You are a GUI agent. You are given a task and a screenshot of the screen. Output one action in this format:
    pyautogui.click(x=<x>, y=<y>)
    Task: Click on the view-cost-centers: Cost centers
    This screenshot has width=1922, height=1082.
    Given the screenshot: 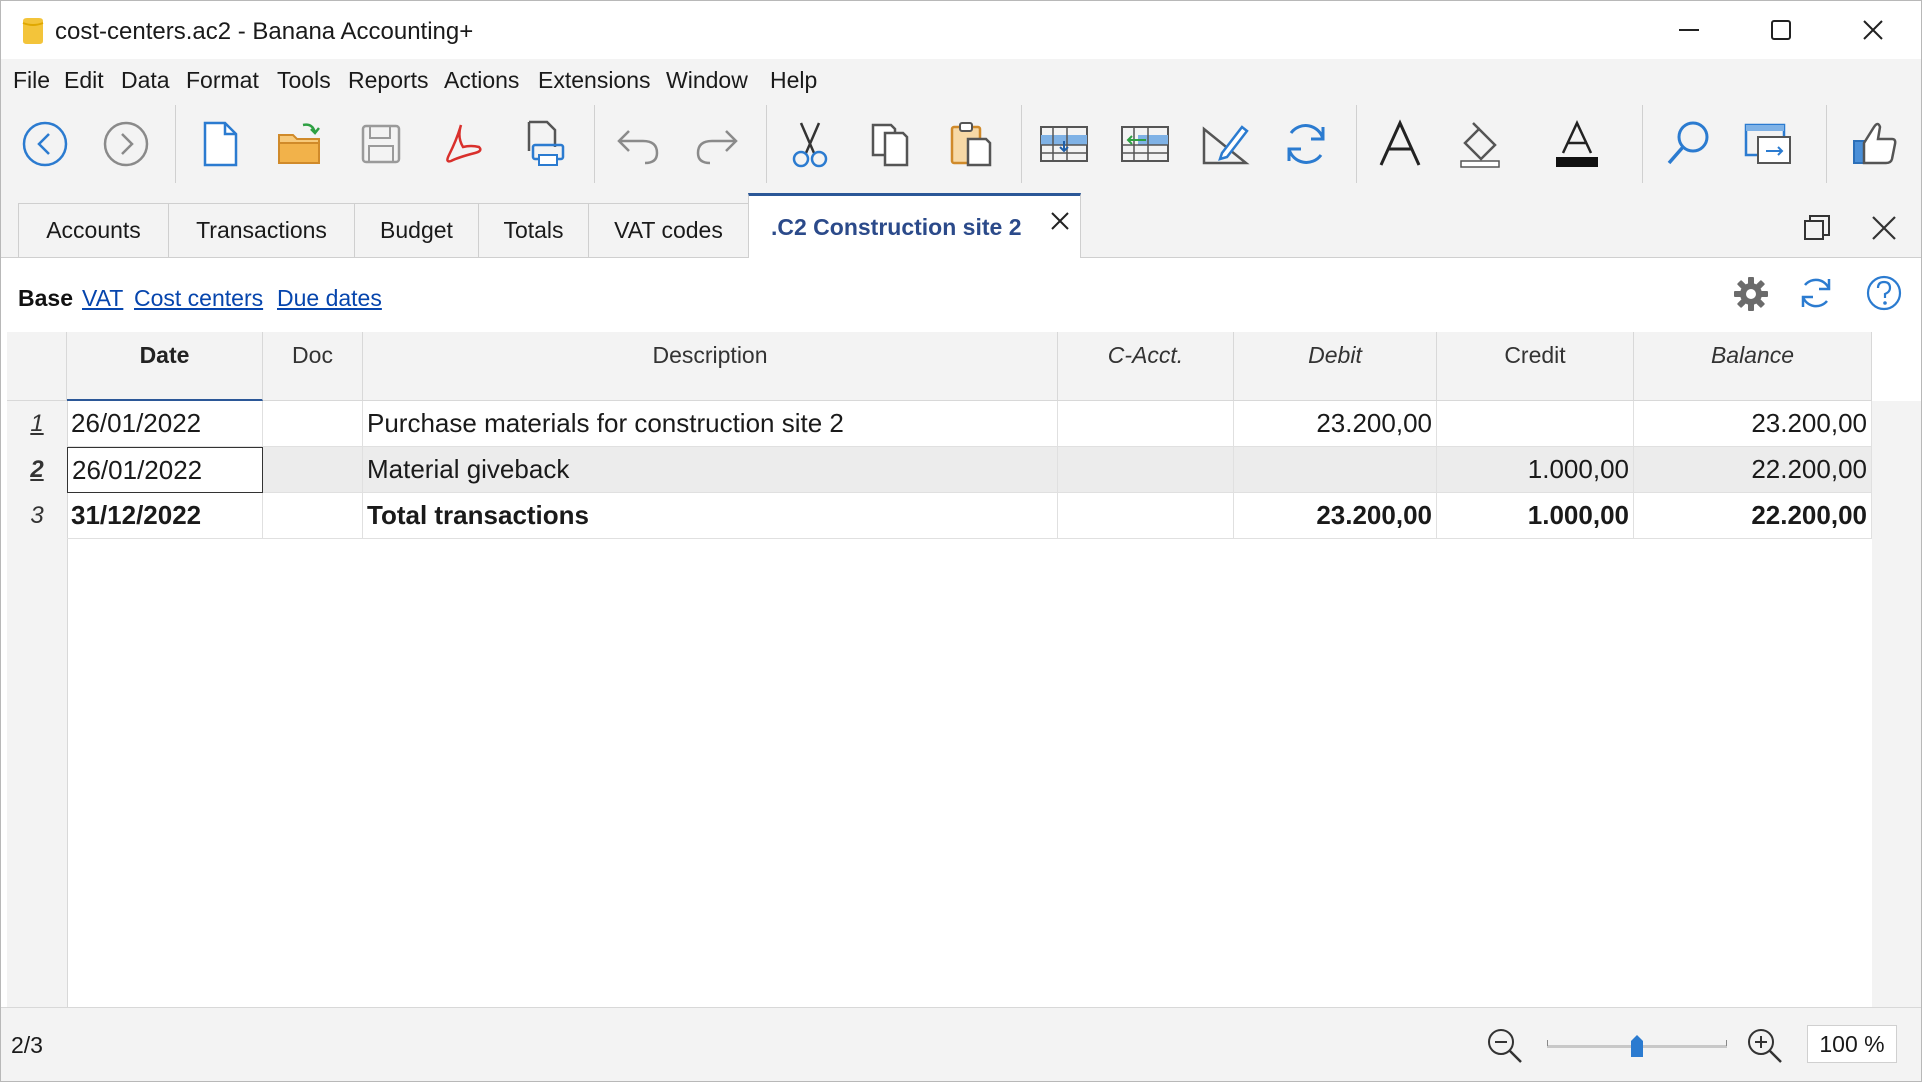 What is the action you would take?
    pyautogui.click(x=198, y=298)
    